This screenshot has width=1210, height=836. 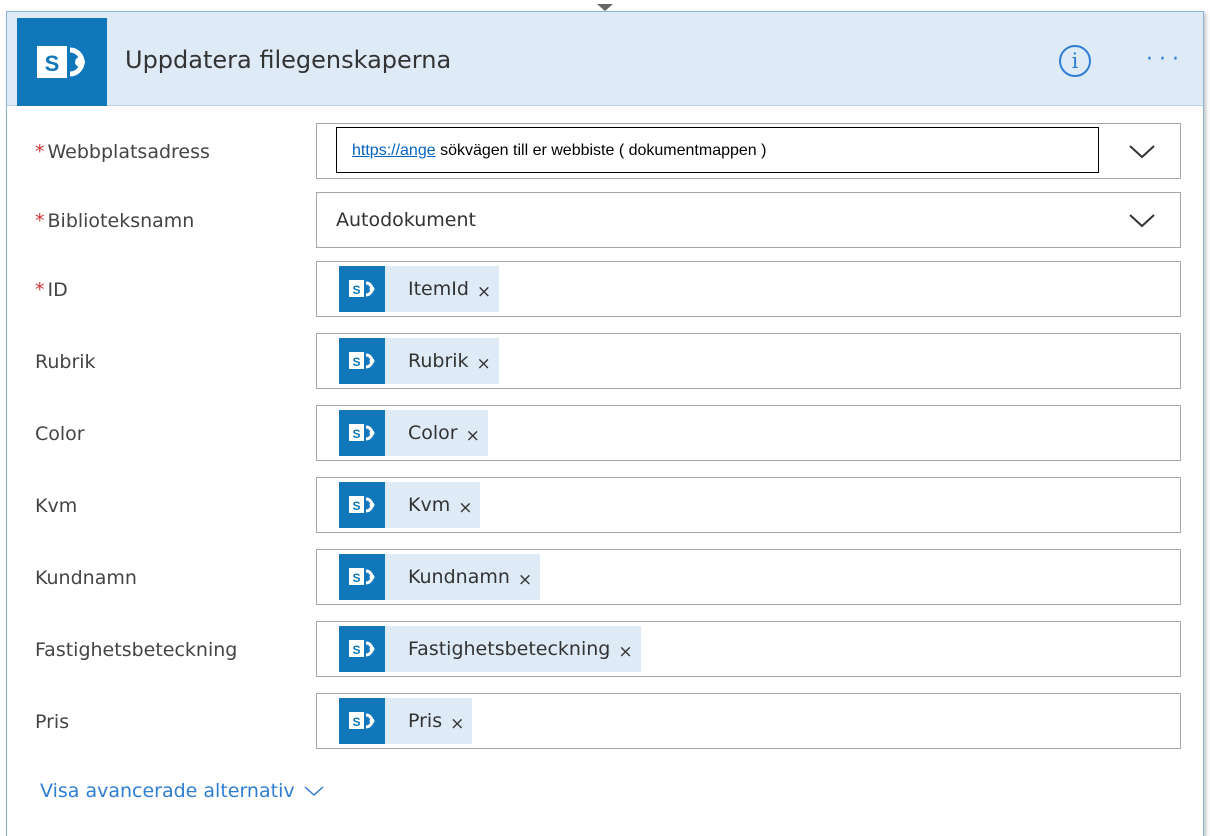 What do you see at coordinates (748, 361) in the screenshot?
I see `rubrik-input: S Rubrik ×` at bounding box center [748, 361].